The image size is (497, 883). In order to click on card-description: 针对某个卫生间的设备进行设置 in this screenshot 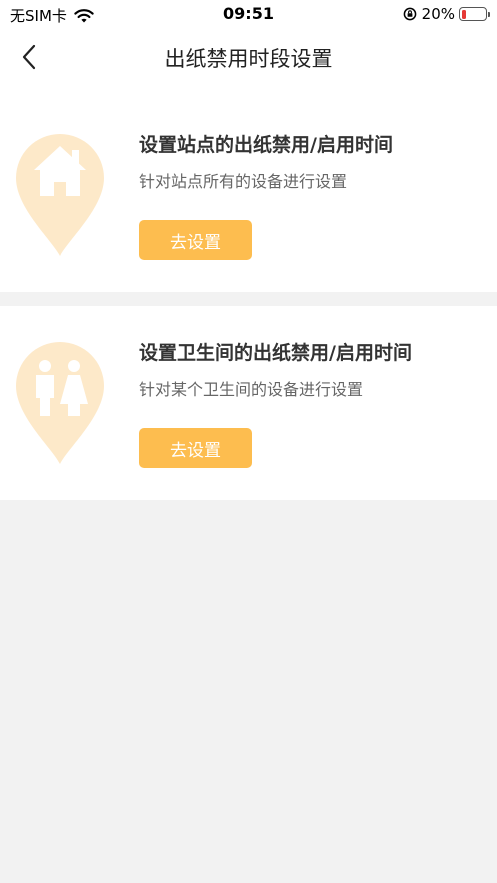, I will do `click(251, 389)`.